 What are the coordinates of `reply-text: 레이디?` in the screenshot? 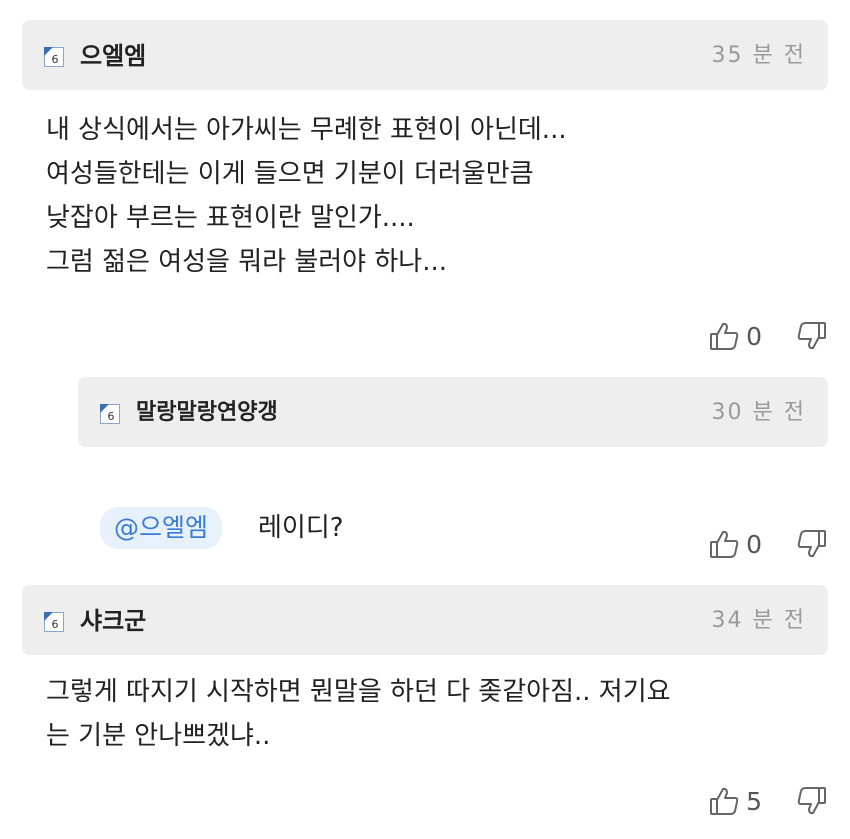 It's located at (301, 528).